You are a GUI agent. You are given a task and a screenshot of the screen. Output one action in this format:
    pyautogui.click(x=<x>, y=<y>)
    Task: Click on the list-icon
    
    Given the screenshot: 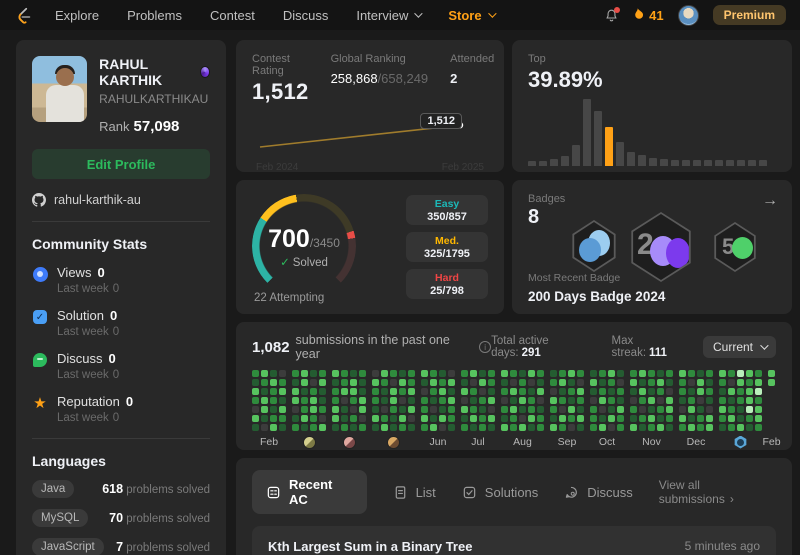 What is the action you would take?
    pyautogui.click(x=400, y=492)
    